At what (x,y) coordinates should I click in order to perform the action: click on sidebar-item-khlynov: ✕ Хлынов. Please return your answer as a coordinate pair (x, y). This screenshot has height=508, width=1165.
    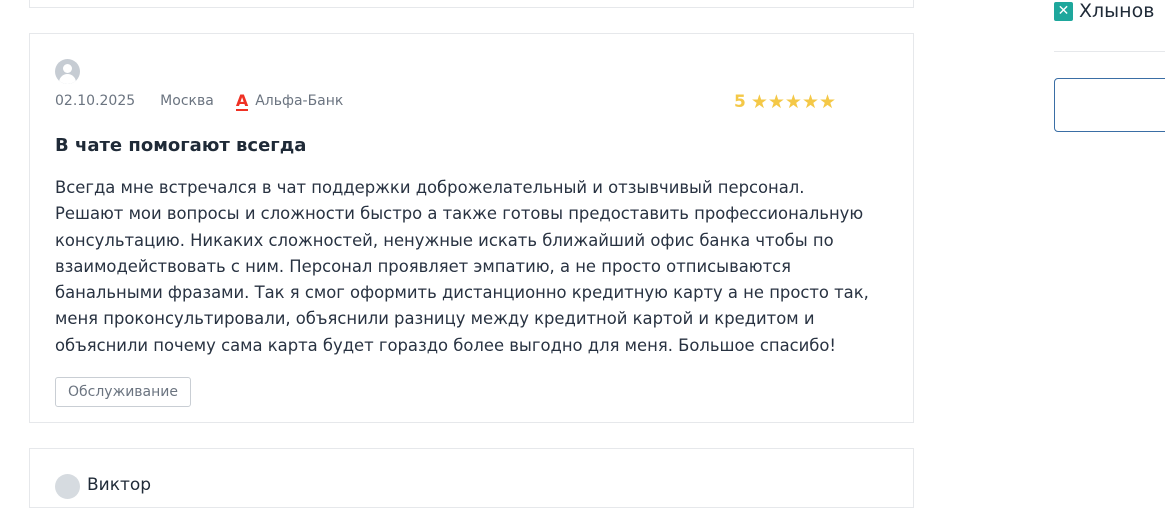
    Looking at the image, I should click on (1104, 11).